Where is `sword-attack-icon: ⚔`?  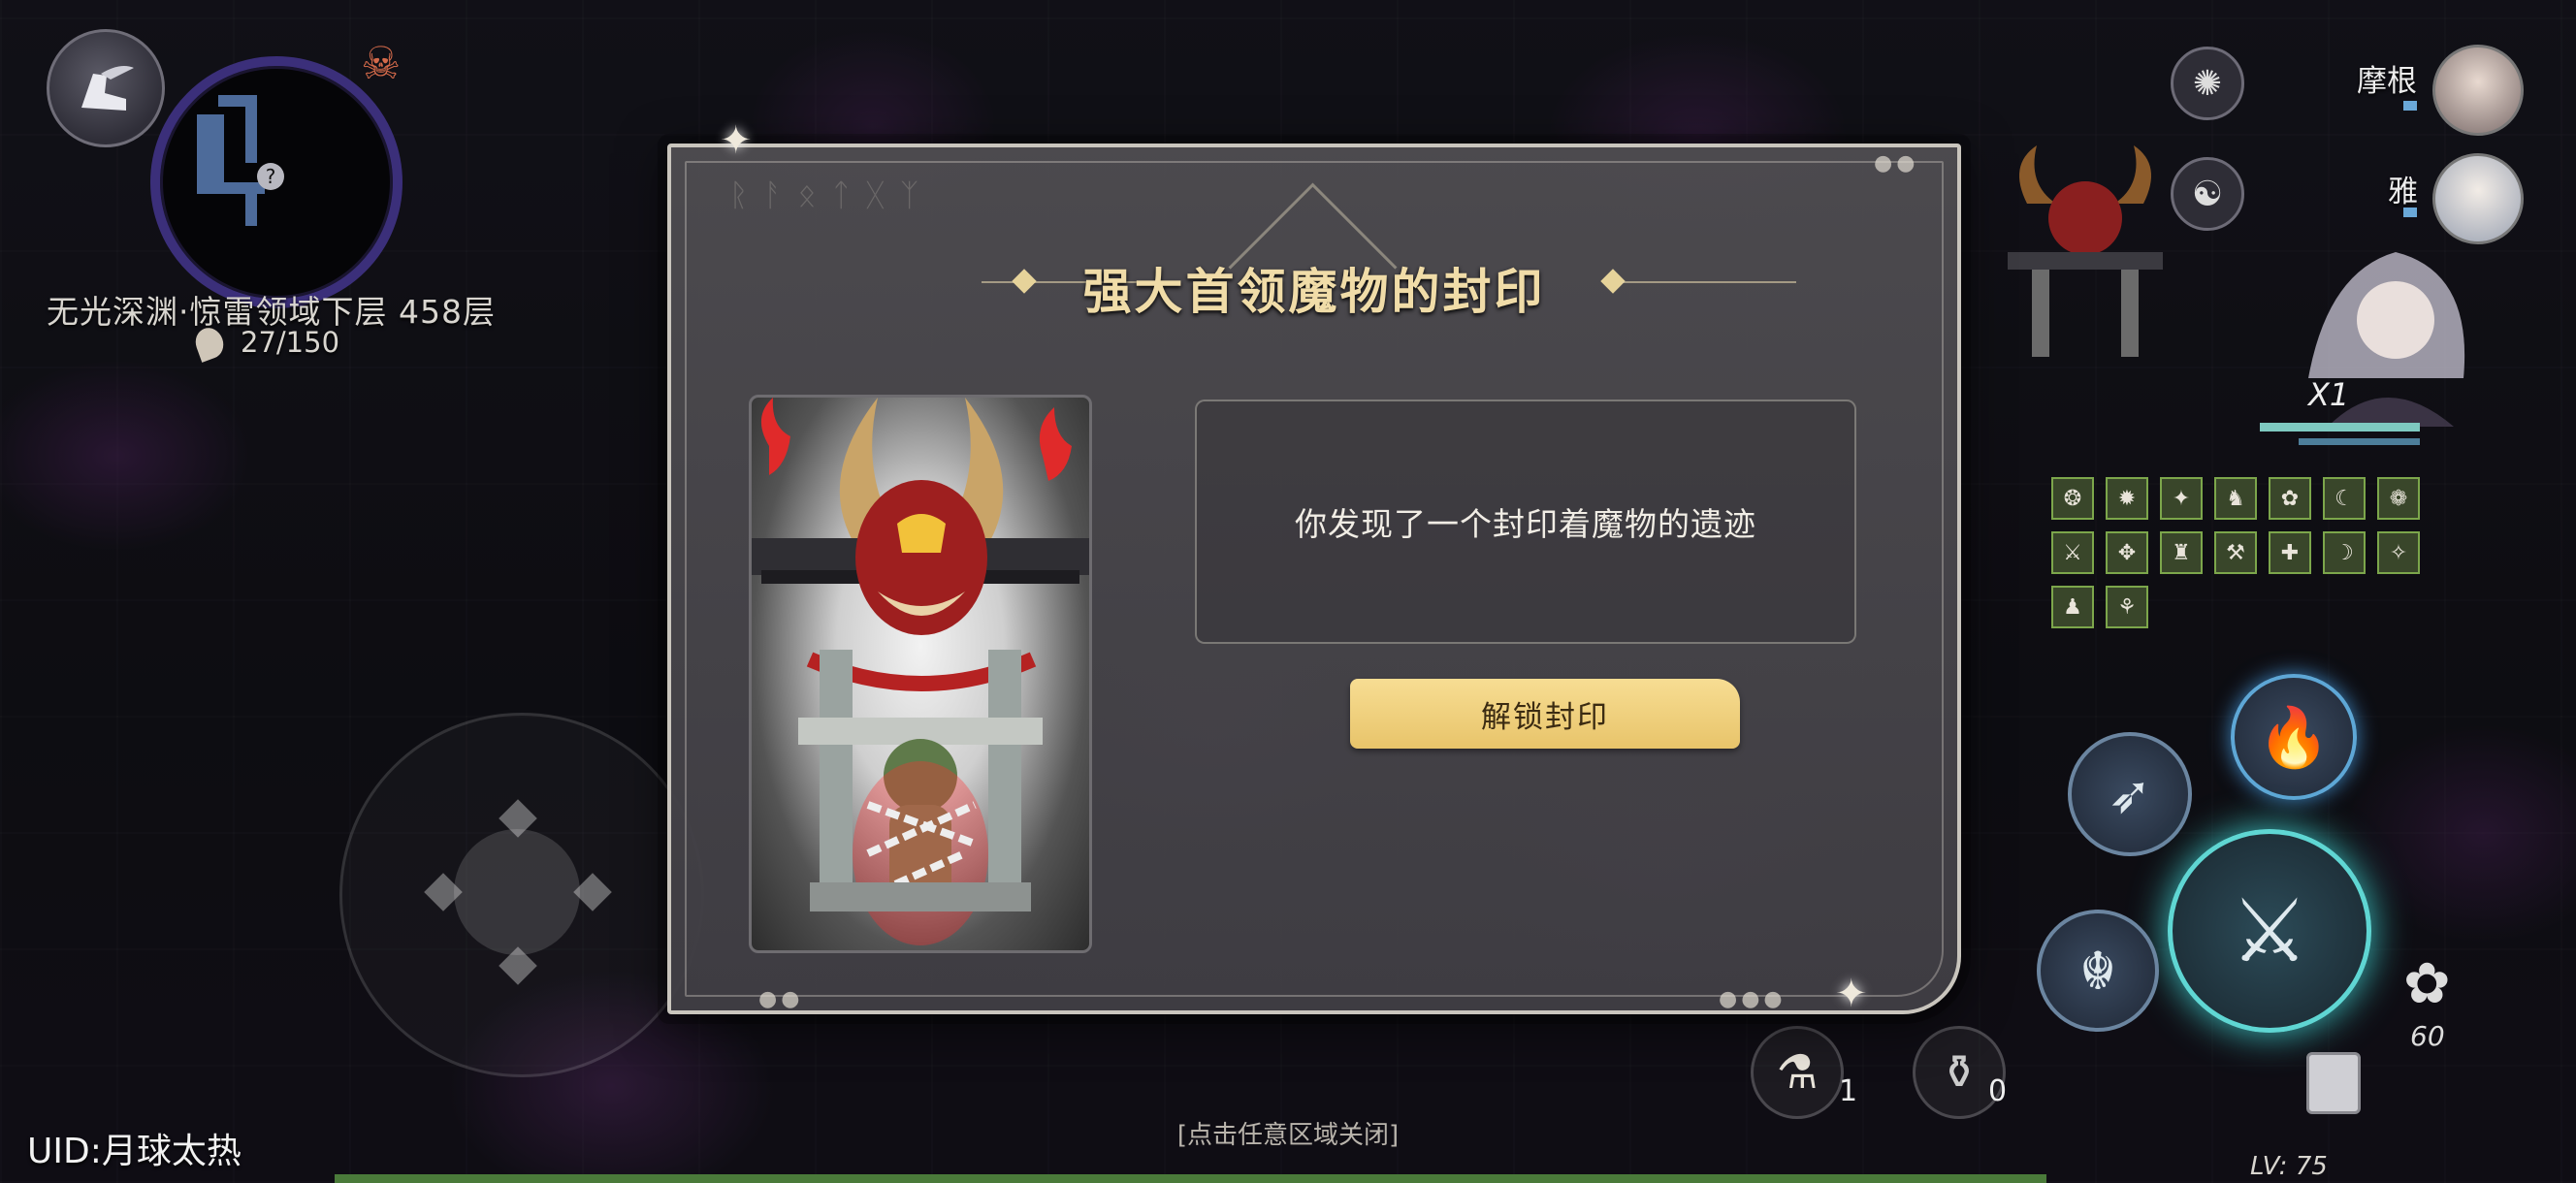
sword-attack-icon: ⚔ is located at coordinates (2269, 931).